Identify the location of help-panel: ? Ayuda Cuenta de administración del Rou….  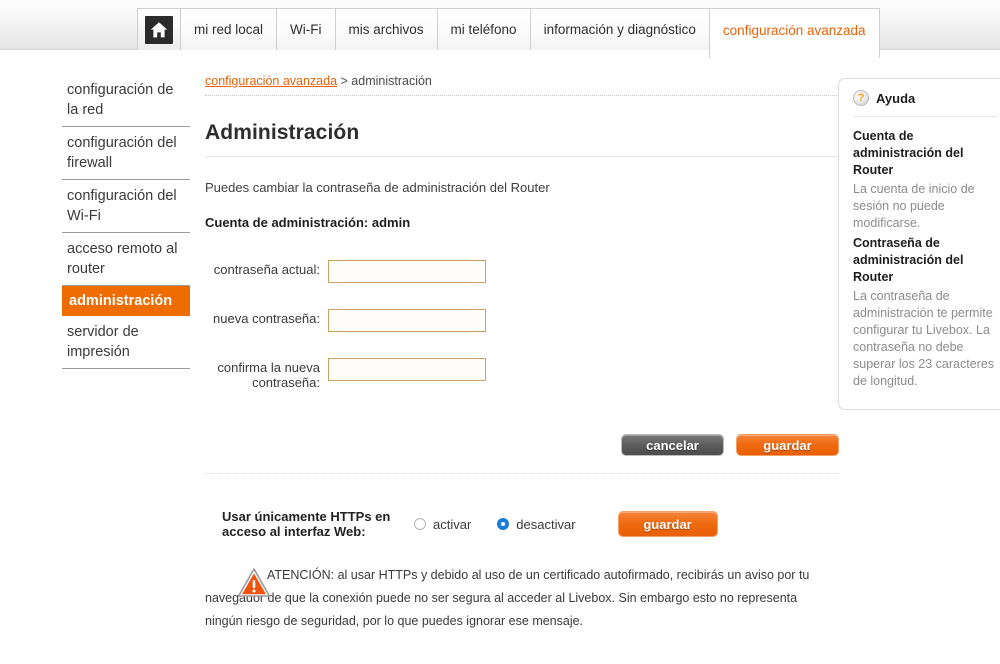
(919, 244).